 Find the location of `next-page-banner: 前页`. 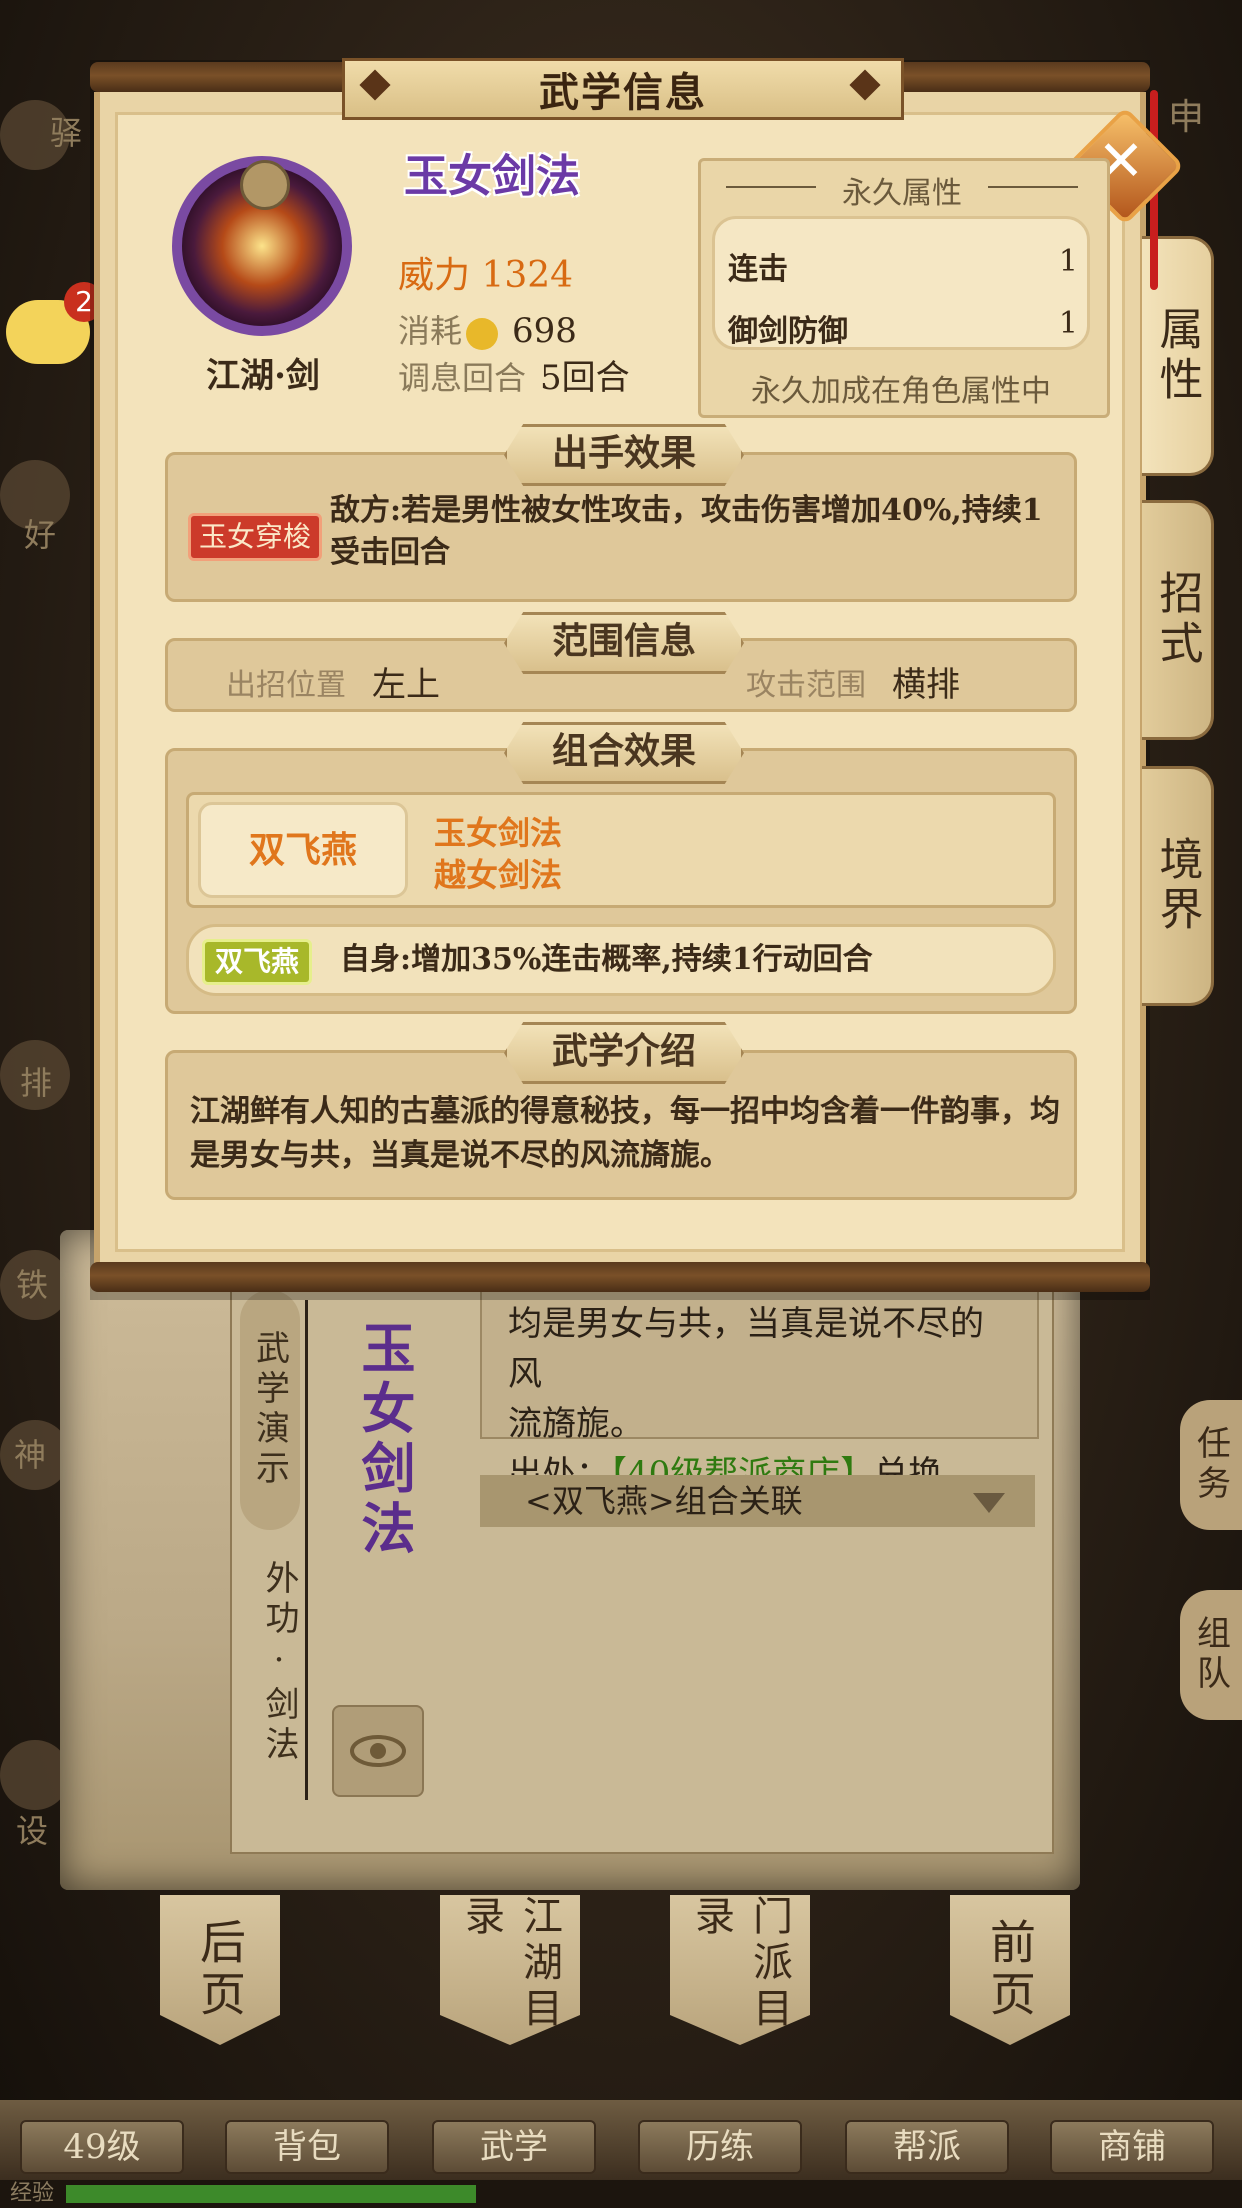

next-page-banner: 前页 is located at coordinates (1010, 1970).